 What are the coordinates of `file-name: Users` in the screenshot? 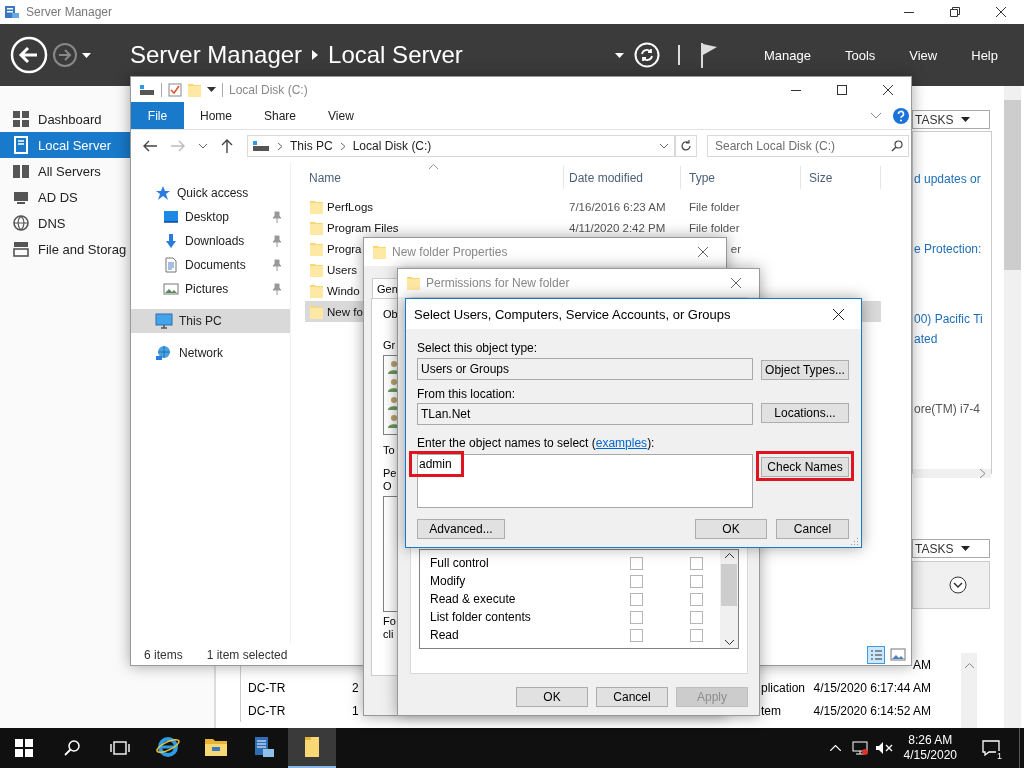 It's located at (342, 269).